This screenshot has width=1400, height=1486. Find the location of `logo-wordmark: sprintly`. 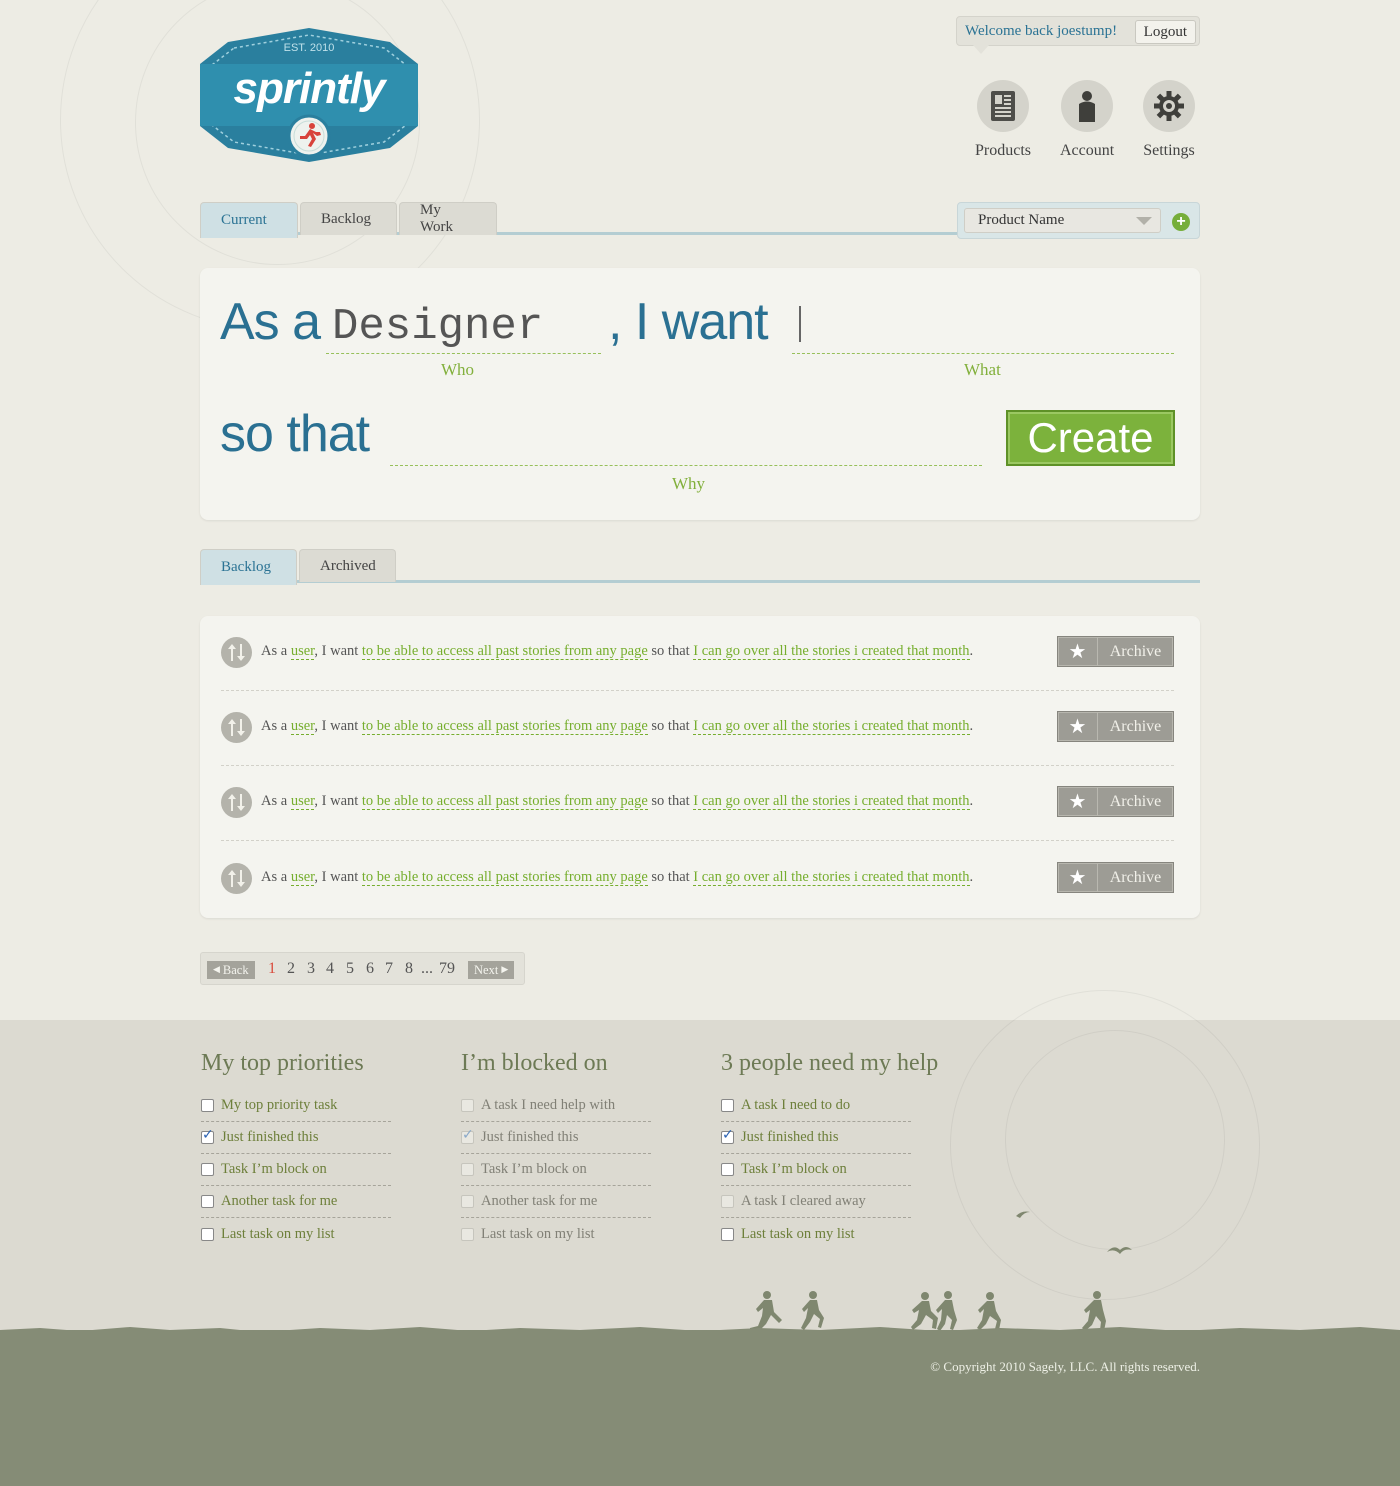

logo-wordmark: sprintly is located at coordinates (309, 88).